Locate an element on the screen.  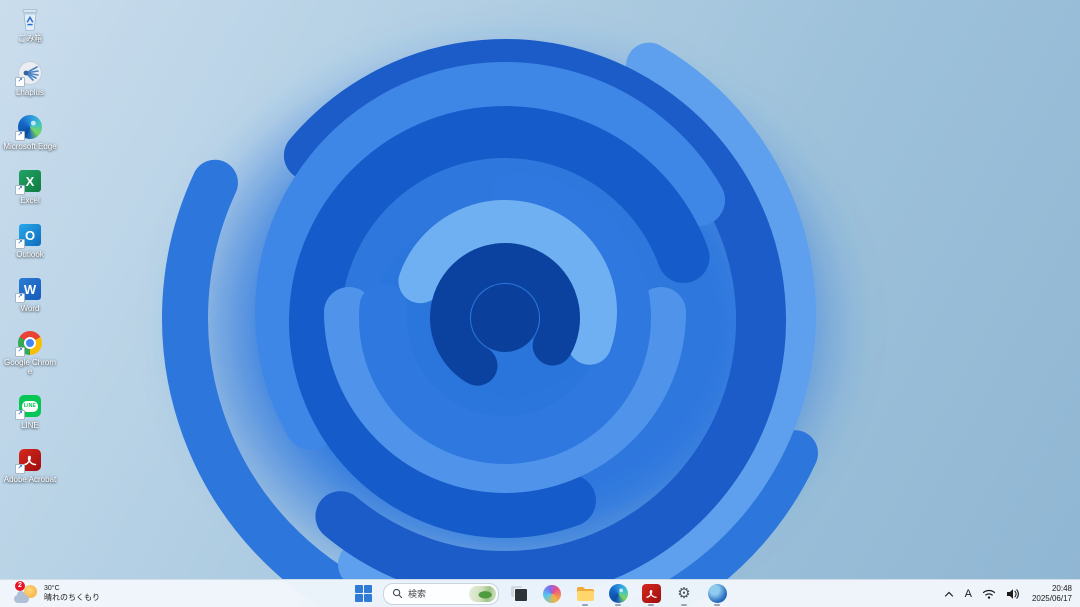
desktop-icon-label: ごみ箱 is located at coordinates (30, 38).